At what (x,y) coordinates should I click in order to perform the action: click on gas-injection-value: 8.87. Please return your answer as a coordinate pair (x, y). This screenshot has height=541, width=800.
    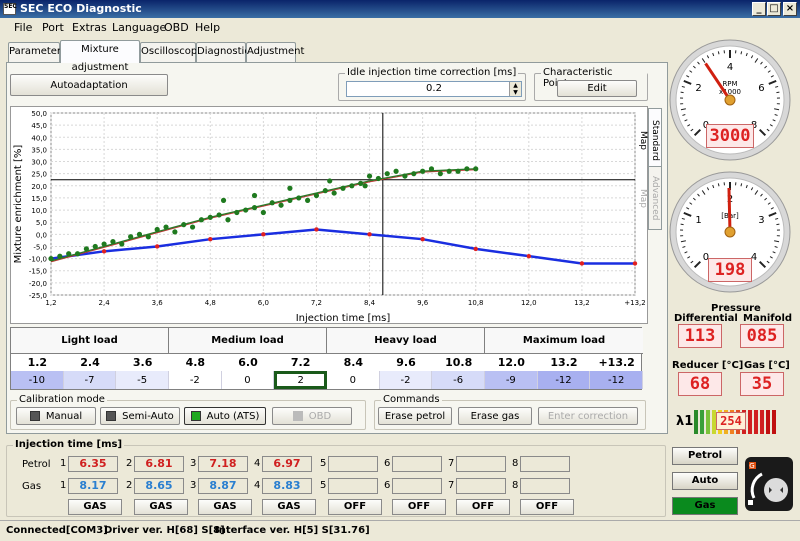
    Looking at the image, I should click on (223, 486).